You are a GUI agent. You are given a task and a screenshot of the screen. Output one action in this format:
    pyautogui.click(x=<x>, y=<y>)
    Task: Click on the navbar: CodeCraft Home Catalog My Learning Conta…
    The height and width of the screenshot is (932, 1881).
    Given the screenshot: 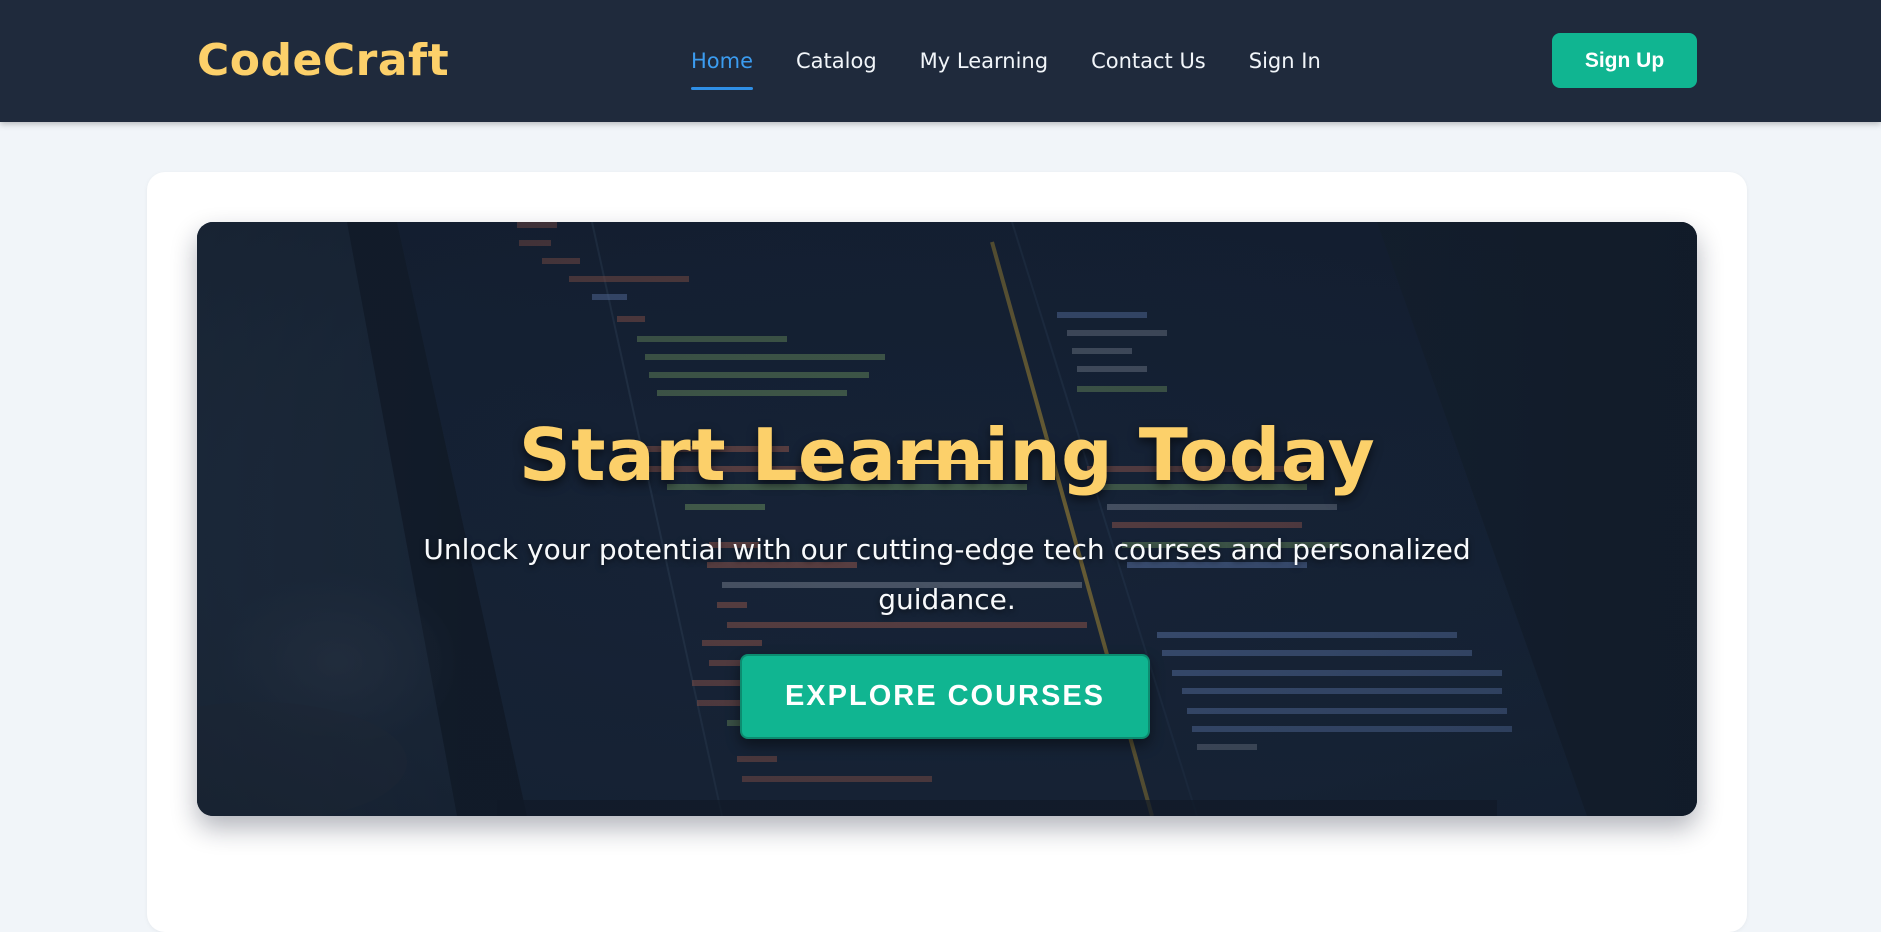 What is the action you would take?
    pyautogui.click(x=940, y=61)
    